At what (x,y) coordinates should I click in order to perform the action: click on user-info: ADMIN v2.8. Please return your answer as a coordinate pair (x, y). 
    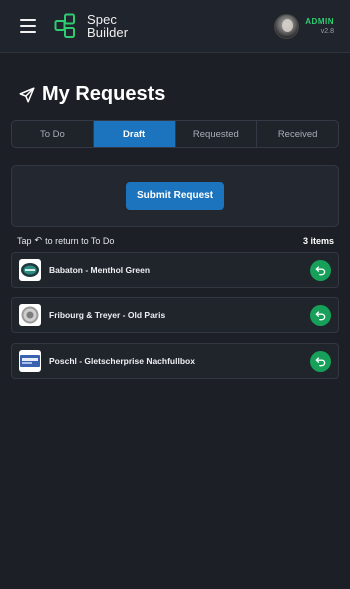
    Looking at the image, I should click on (319, 26).